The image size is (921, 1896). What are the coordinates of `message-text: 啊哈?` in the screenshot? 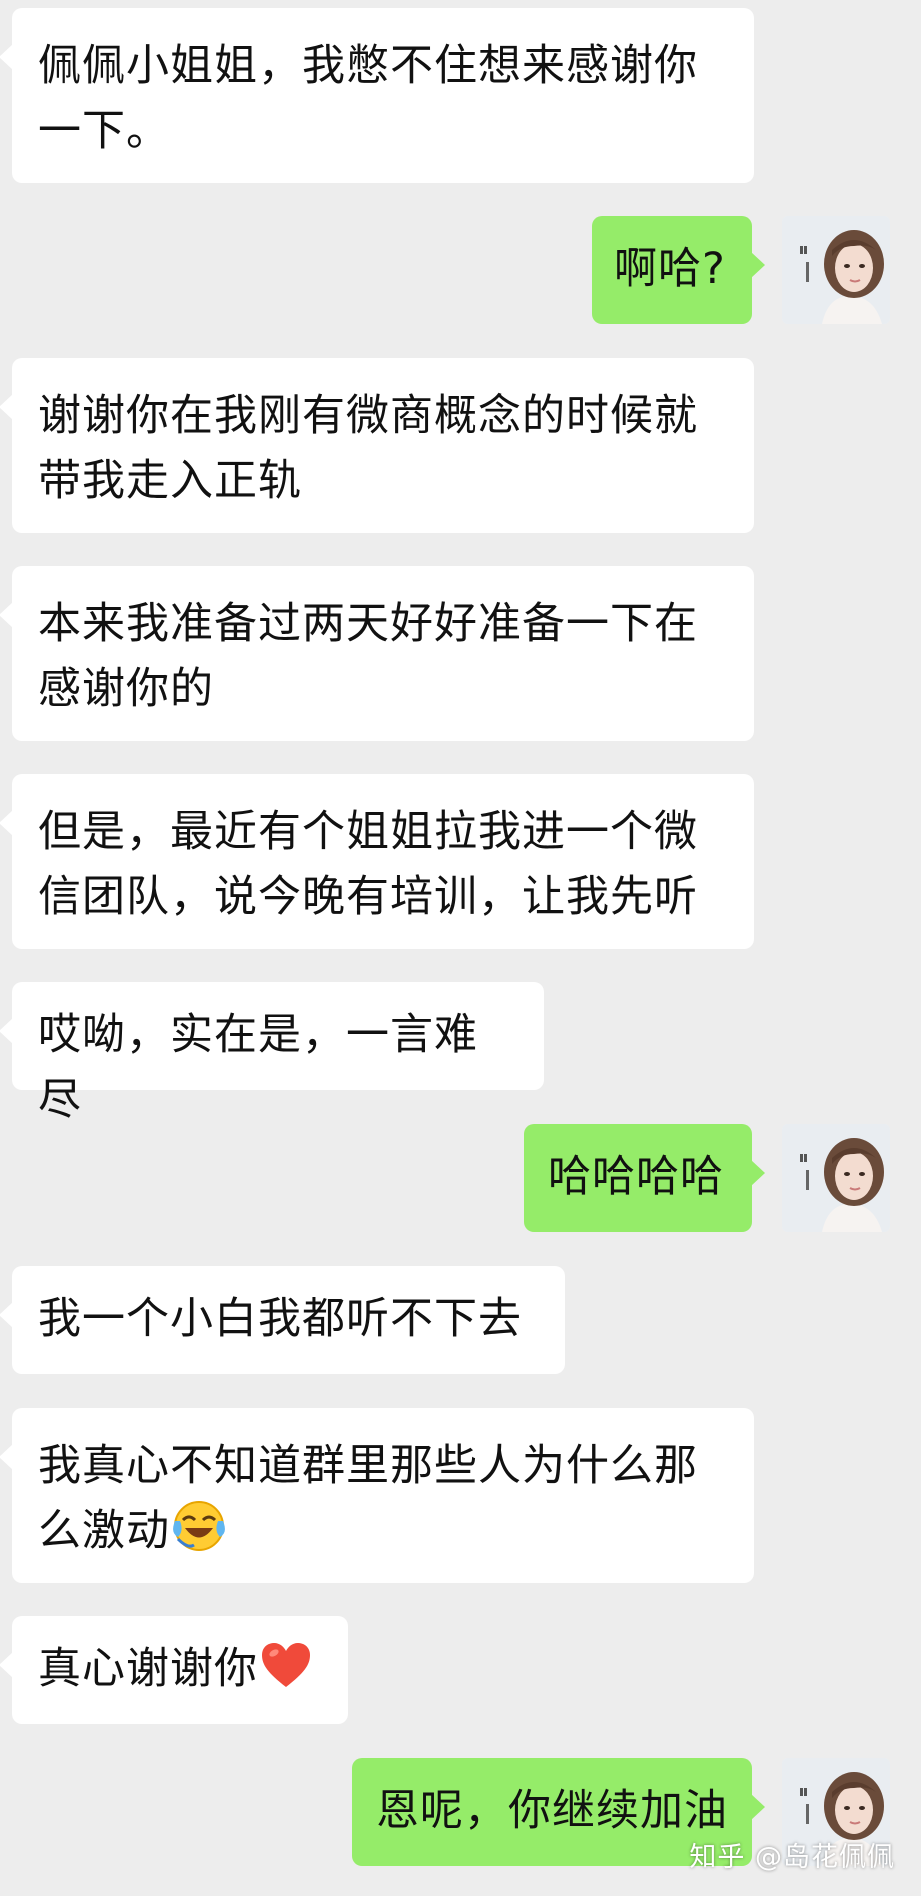 It's located at (670, 269).